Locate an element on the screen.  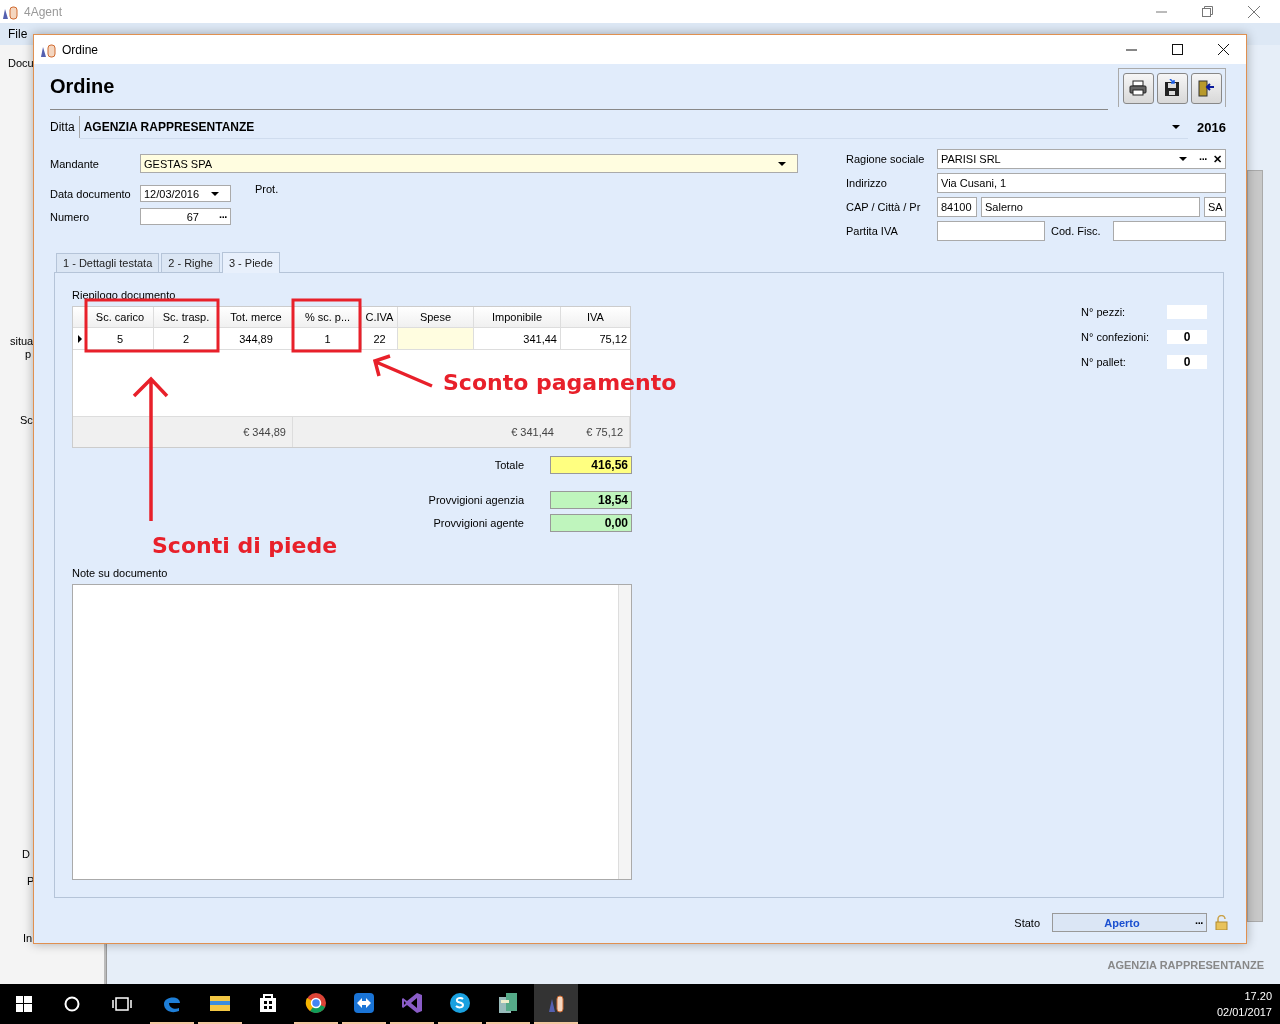
number-field: 67 ··· is located at coordinates (185, 216).